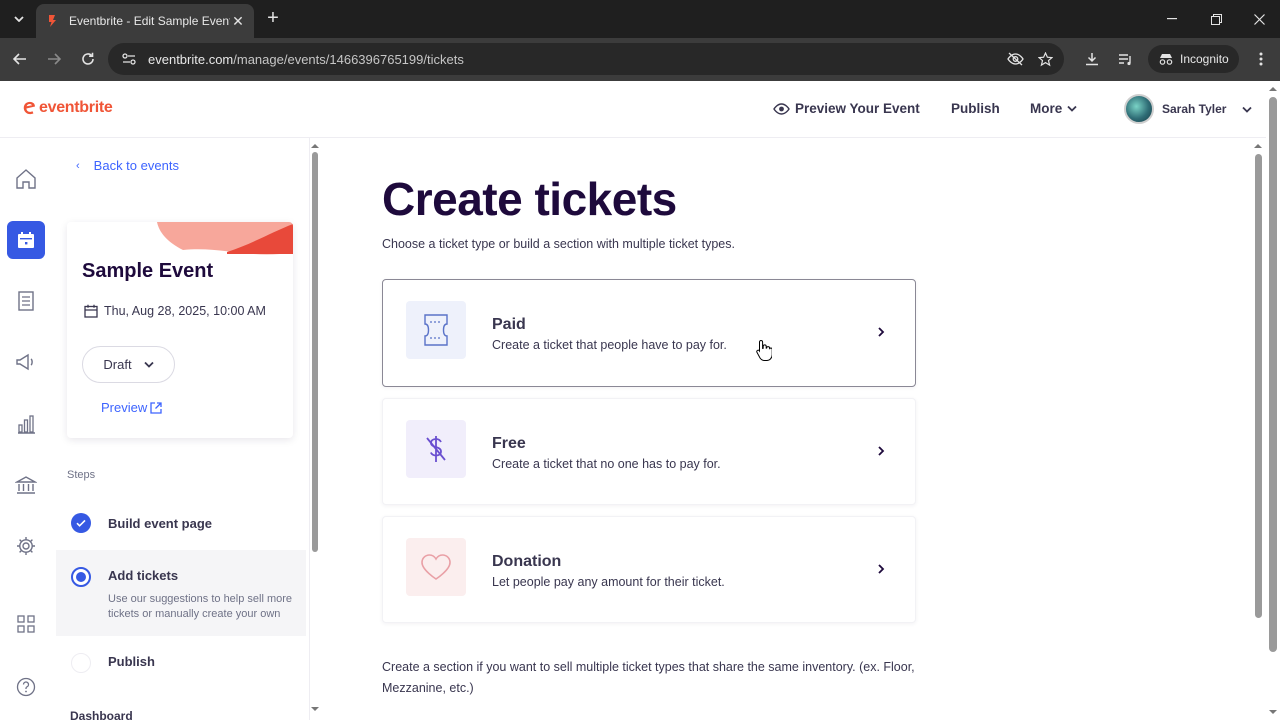  I want to click on tab-title: Eventbrite - Edit Sample Event, so click(149, 21).